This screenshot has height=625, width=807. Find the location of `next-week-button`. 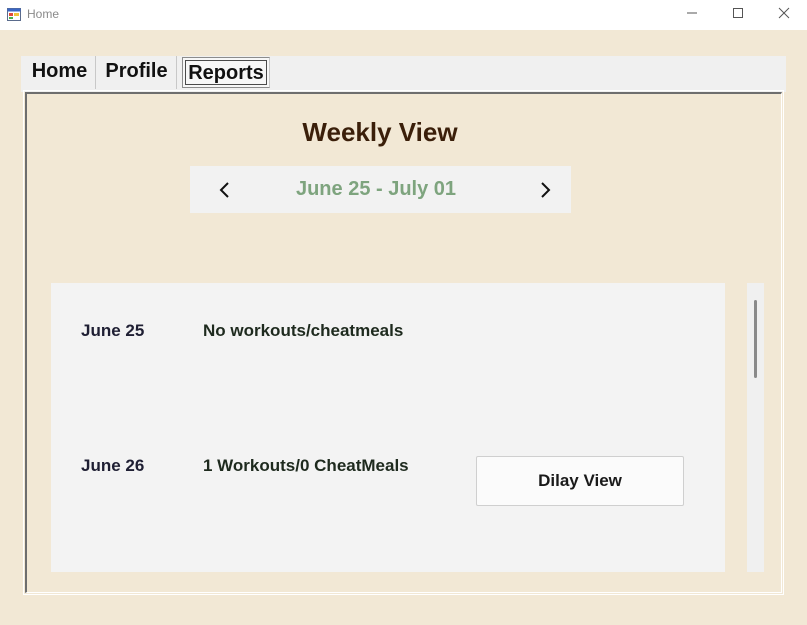

next-week-button is located at coordinates (545, 190).